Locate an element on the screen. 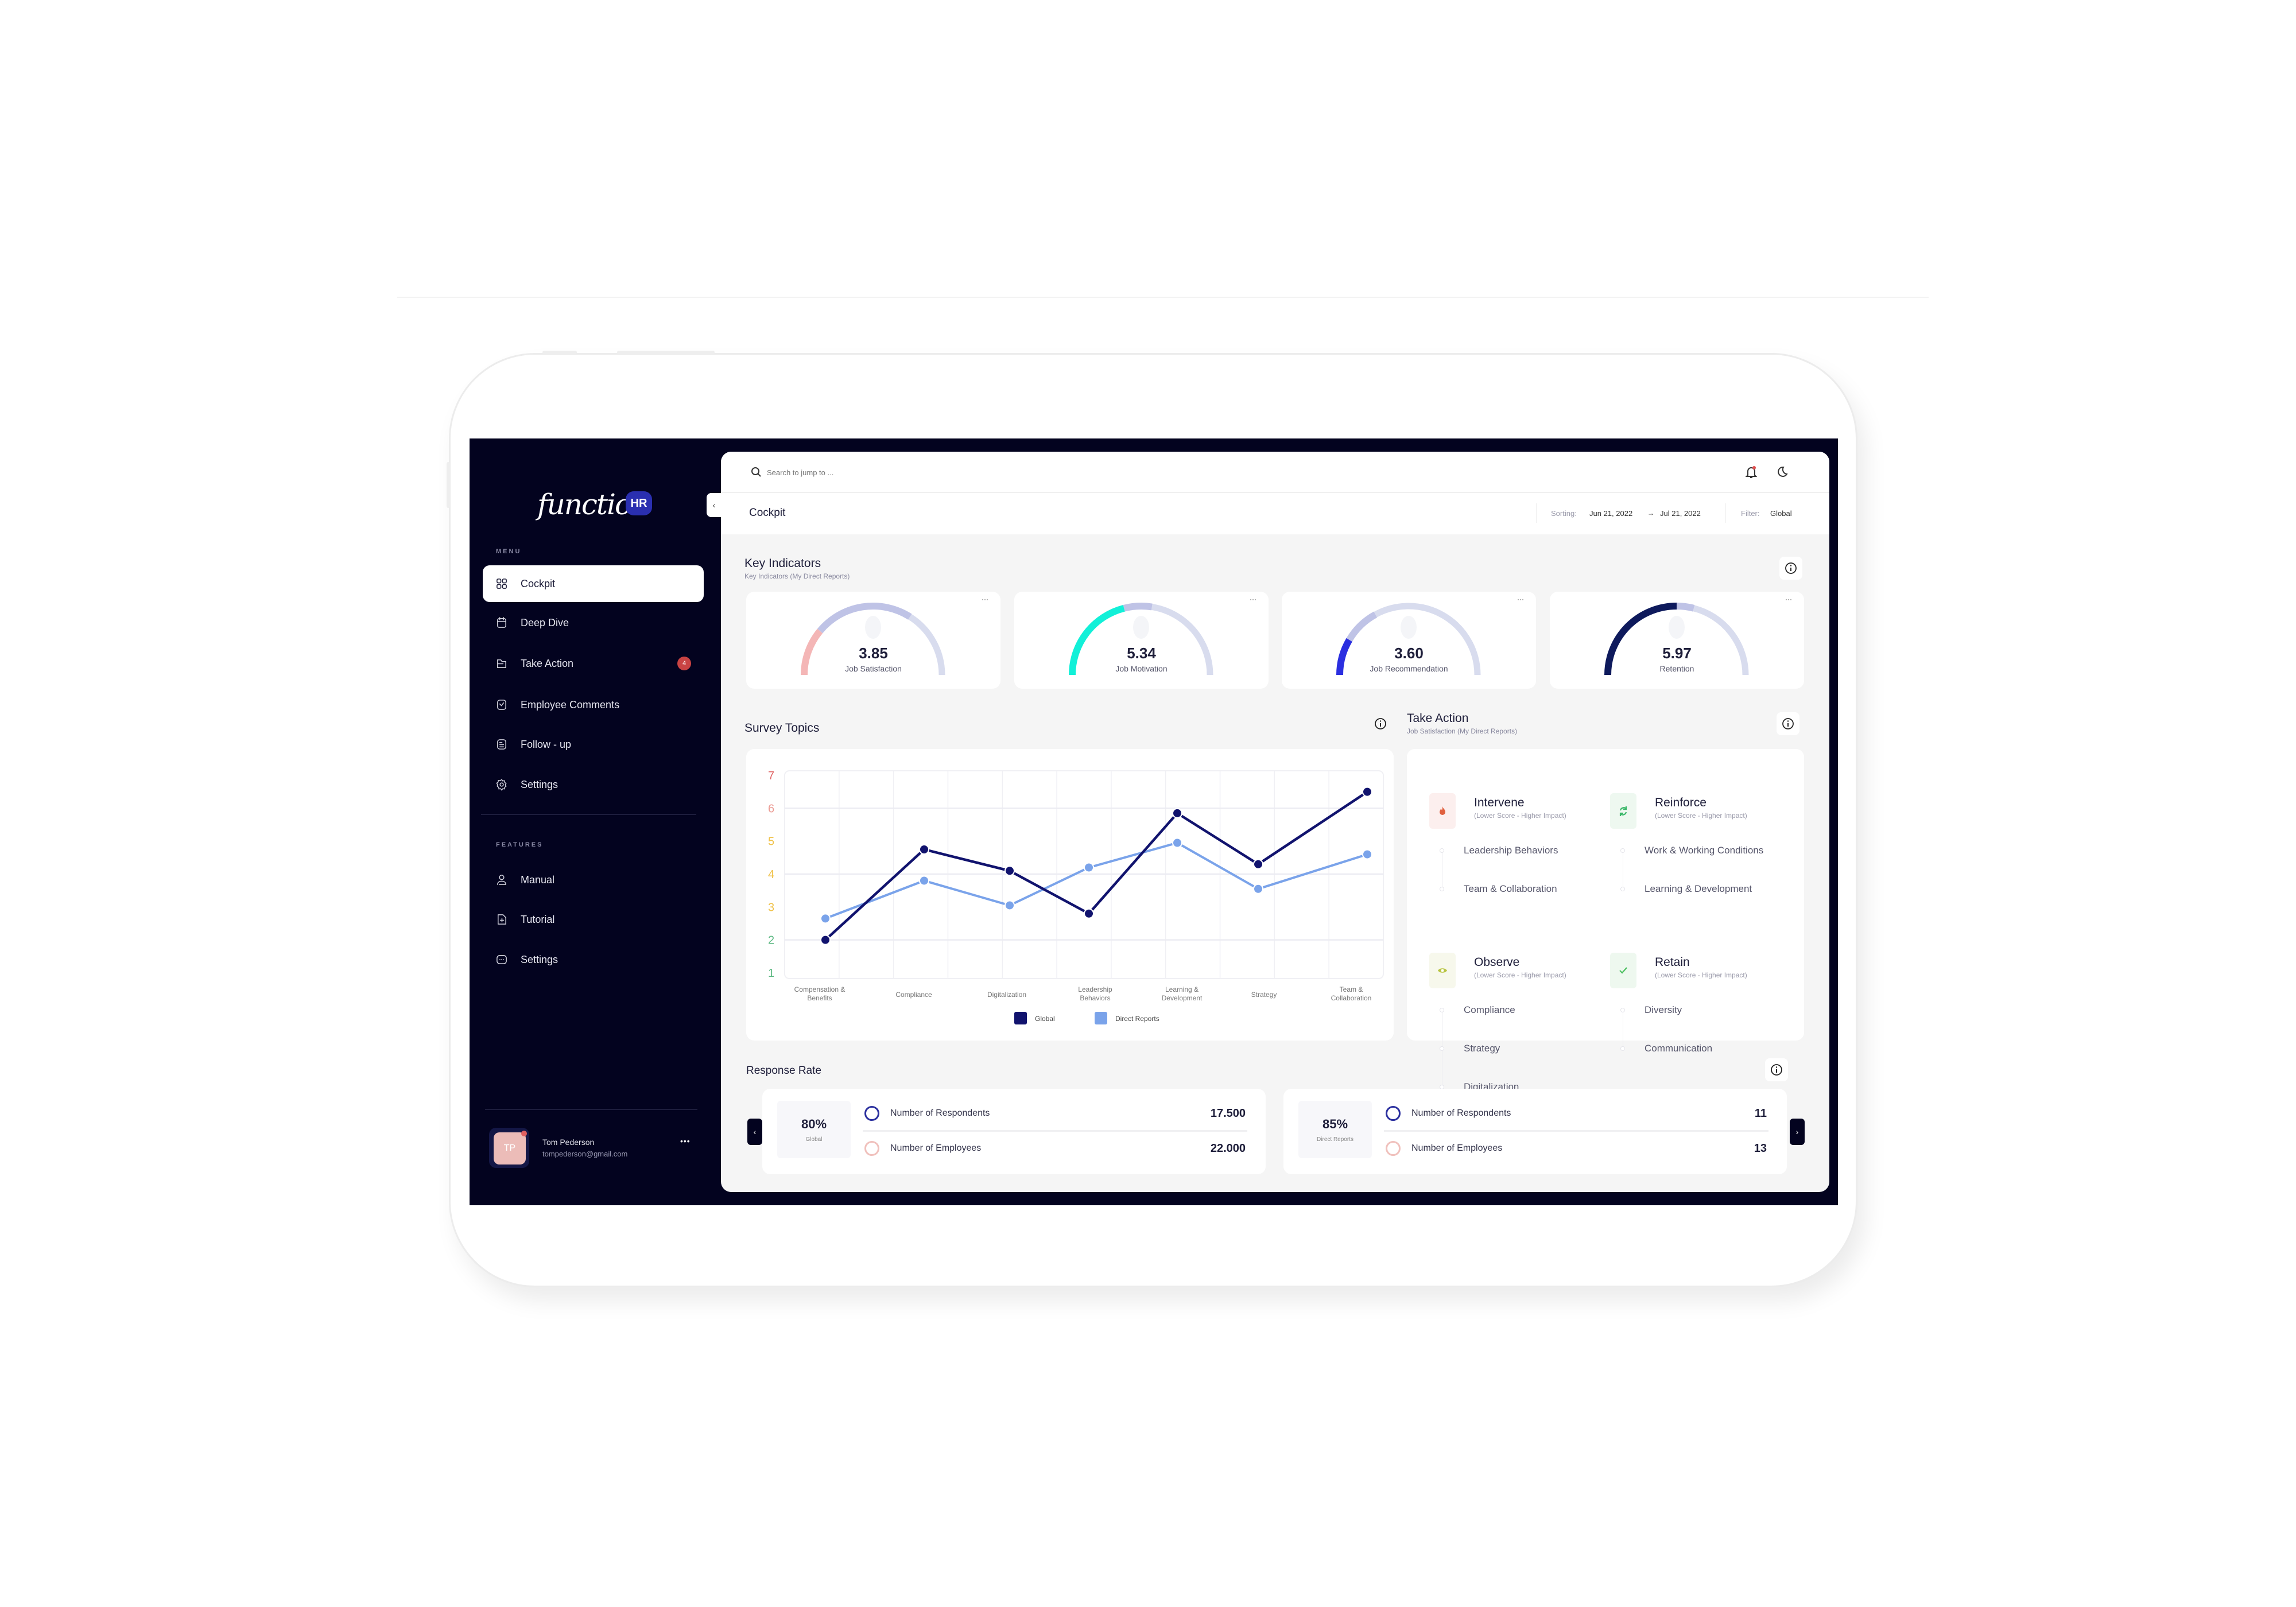 The width and height of the screenshot is (2296, 1607). search-input is located at coordinates (996, 472).